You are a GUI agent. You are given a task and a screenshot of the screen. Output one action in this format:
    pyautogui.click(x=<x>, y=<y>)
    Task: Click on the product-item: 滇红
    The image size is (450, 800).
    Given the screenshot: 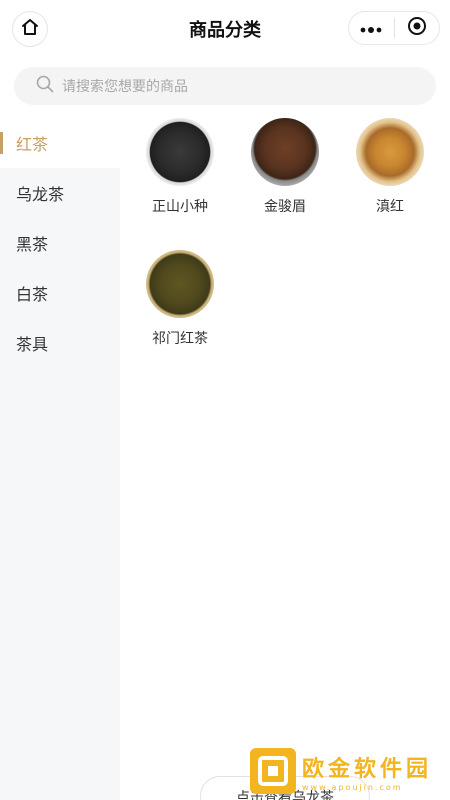 What is the action you would take?
    pyautogui.click(x=390, y=167)
    